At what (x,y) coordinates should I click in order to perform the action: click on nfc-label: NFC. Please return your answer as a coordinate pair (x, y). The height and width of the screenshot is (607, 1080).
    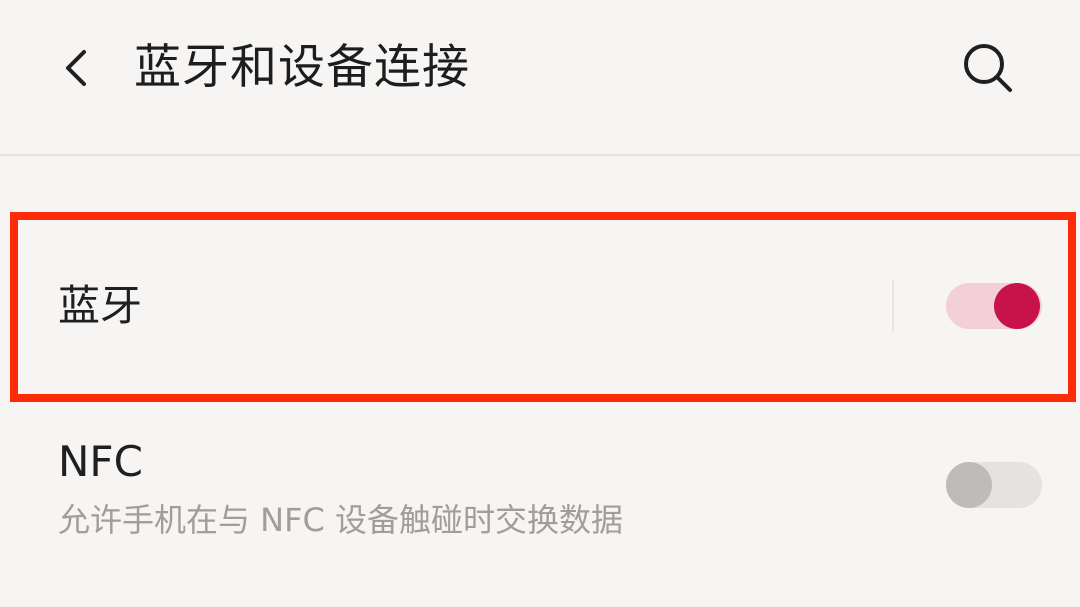
    Looking at the image, I should click on (100, 461).